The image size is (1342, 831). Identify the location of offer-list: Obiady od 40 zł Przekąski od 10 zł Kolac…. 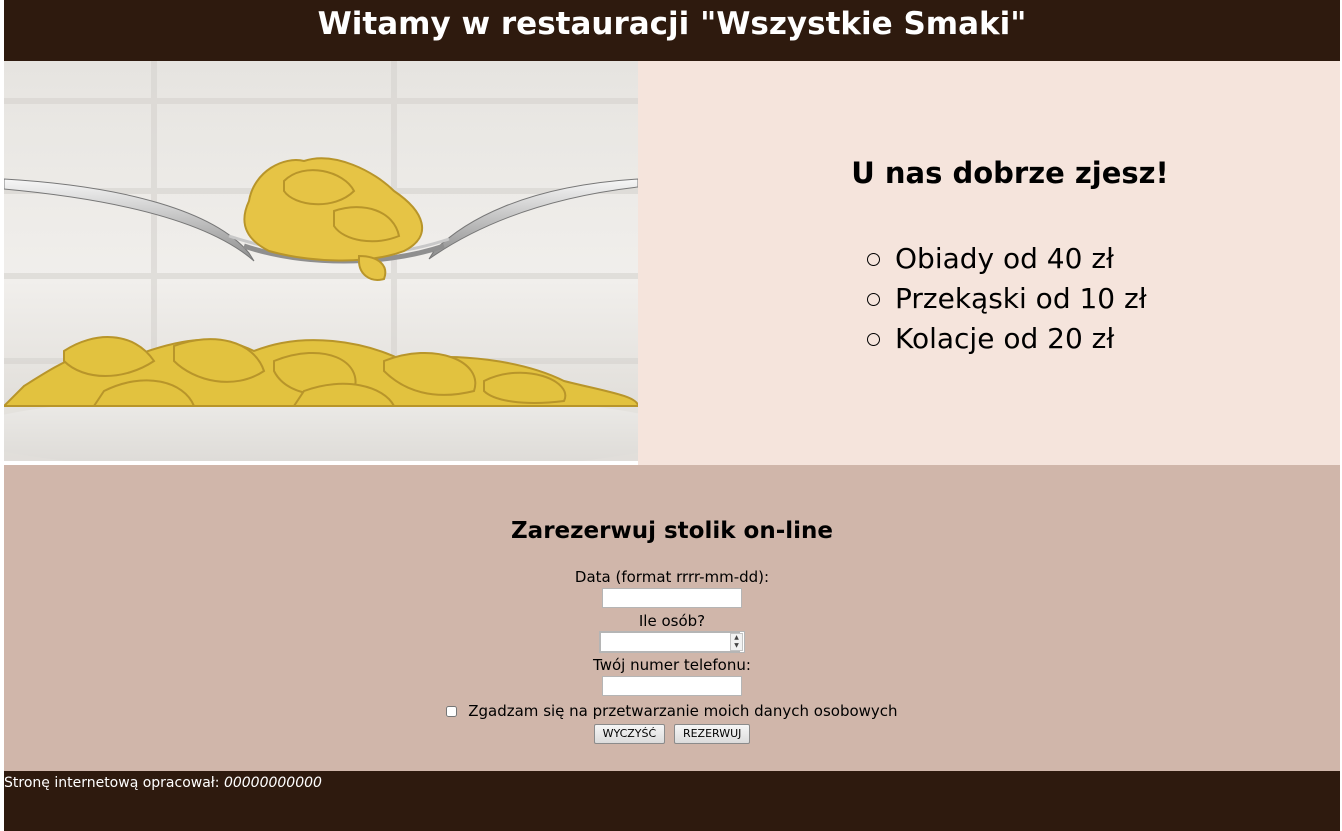
(1004, 299).